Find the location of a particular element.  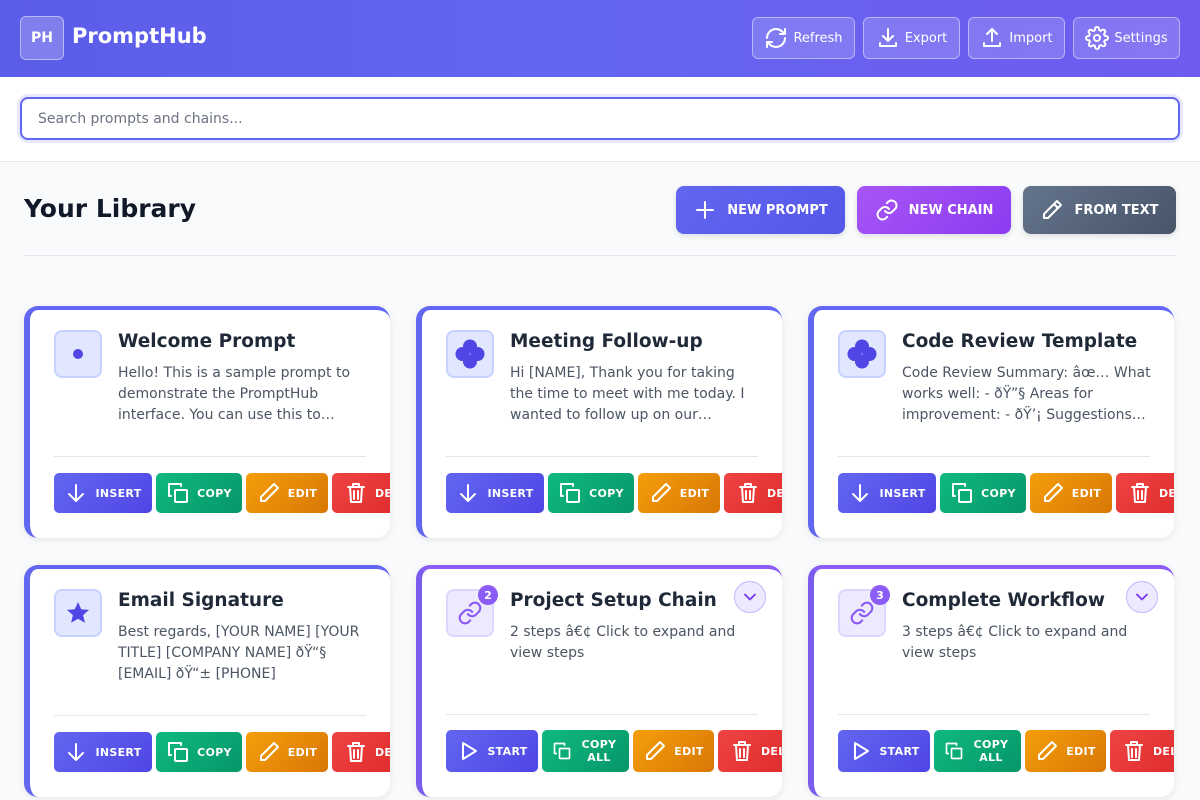

card-title: Complete Workflow is located at coordinates (1003, 600).